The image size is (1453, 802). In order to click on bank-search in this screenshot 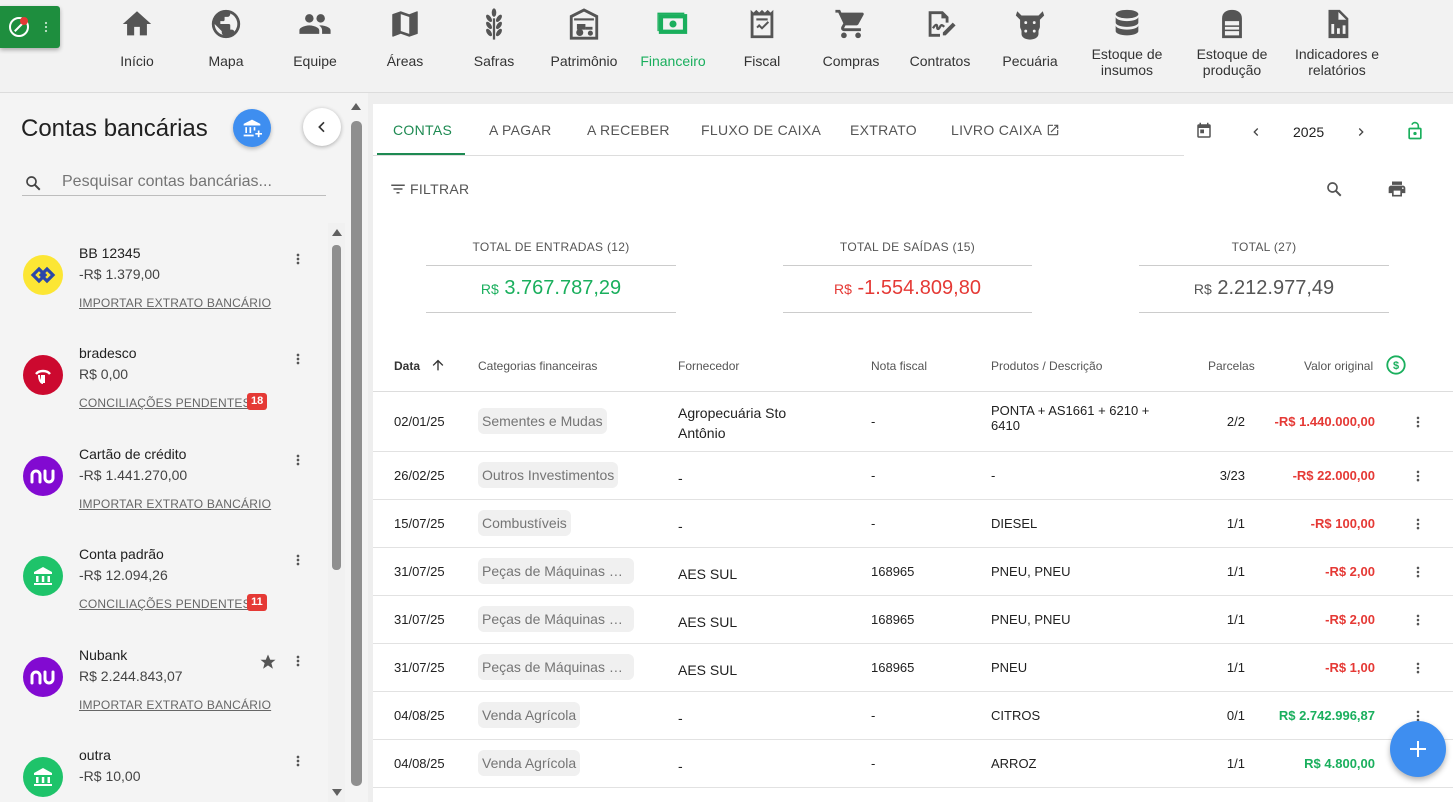, I will do `click(174, 182)`.